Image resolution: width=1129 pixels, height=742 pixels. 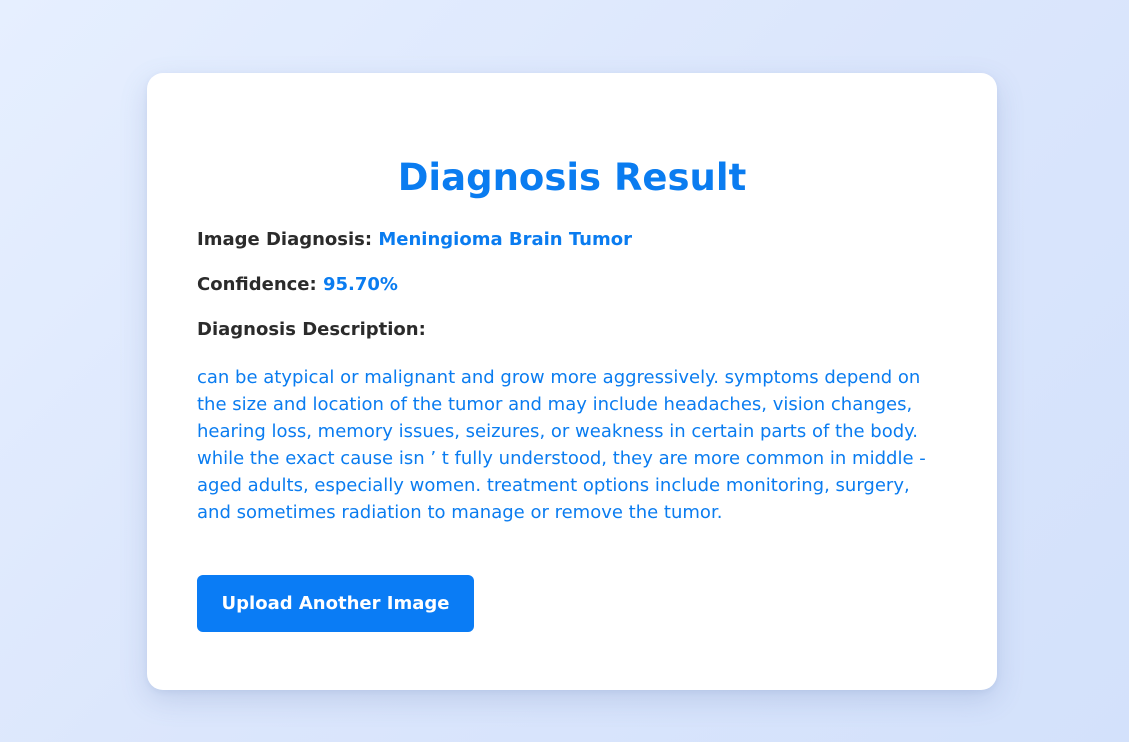 I want to click on image-diagnosis-value: Meningioma Brain Tumor, so click(x=505, y=239).